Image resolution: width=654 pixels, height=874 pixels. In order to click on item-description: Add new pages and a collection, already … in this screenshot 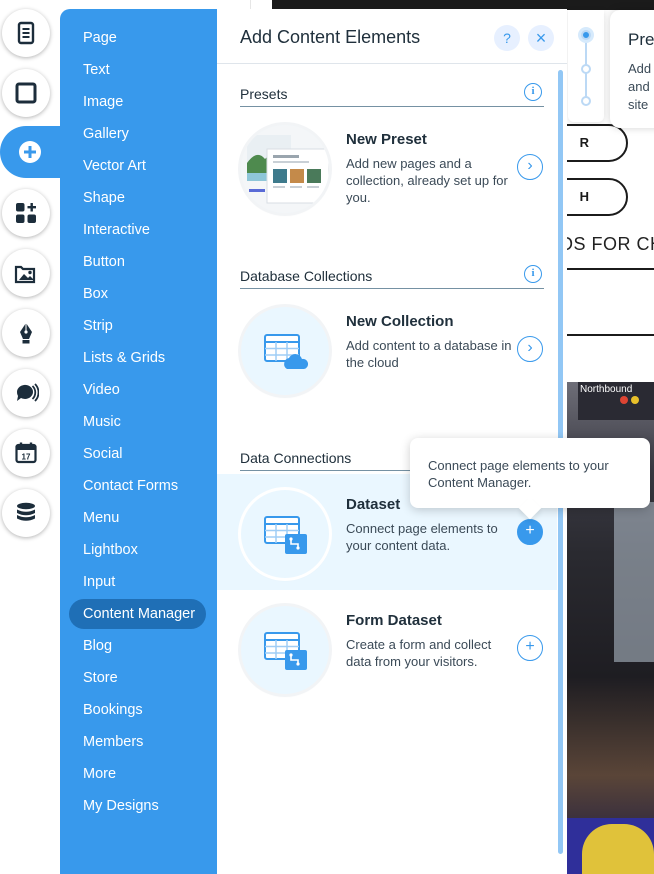, I will do `click(427, 180)`.